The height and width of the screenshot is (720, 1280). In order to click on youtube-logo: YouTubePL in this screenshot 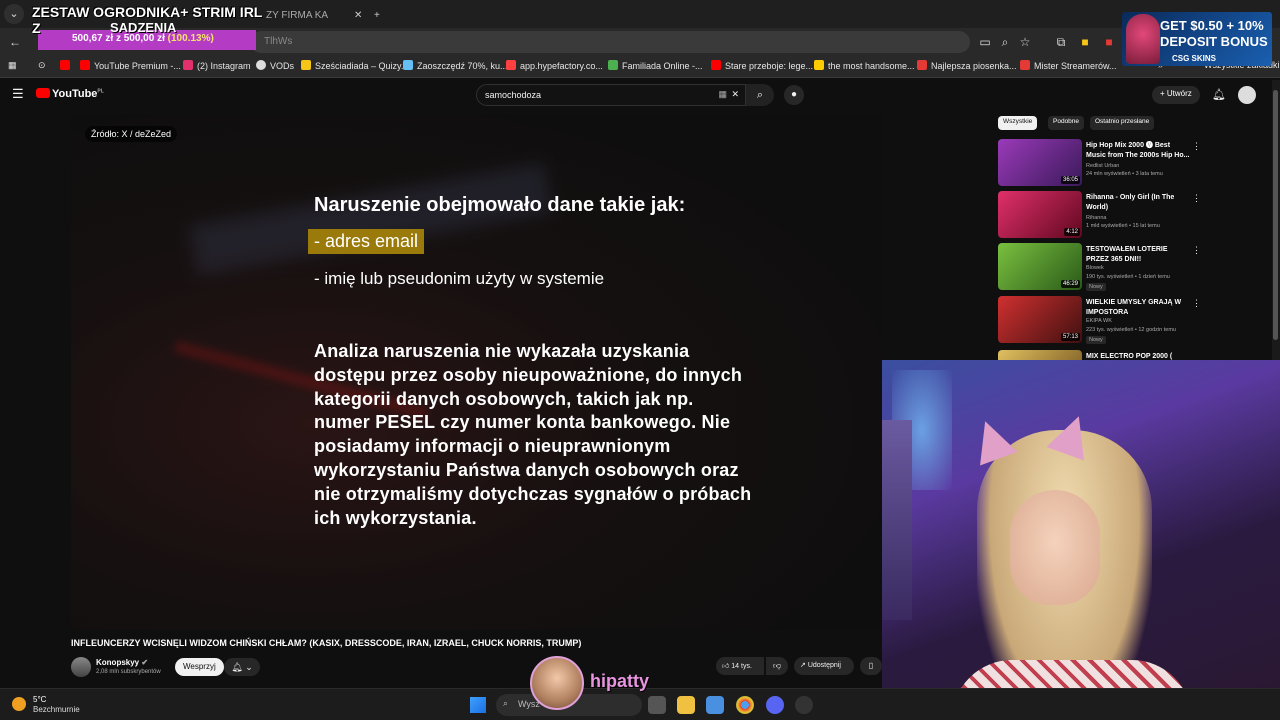, I will do `click(70, 94)`.